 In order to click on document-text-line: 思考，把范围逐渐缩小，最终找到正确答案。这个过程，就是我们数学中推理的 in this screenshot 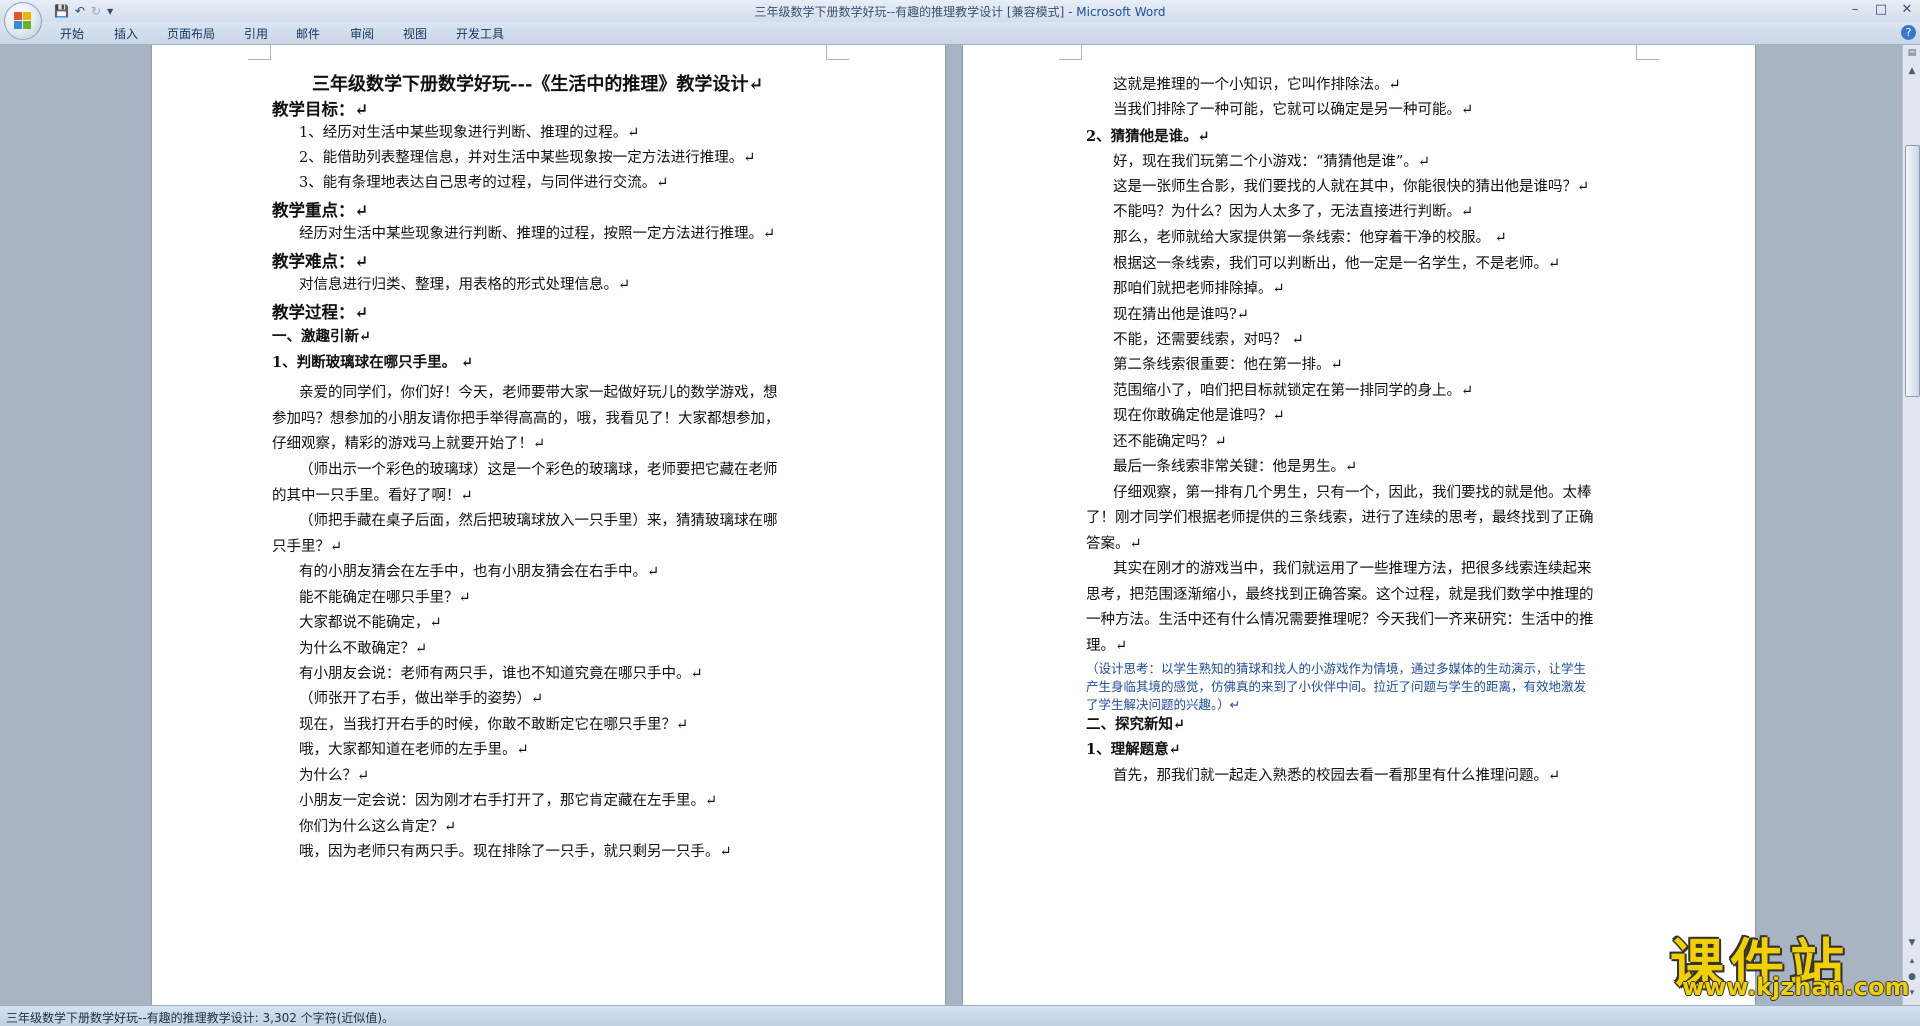, I will do `click(1340, 595)`.